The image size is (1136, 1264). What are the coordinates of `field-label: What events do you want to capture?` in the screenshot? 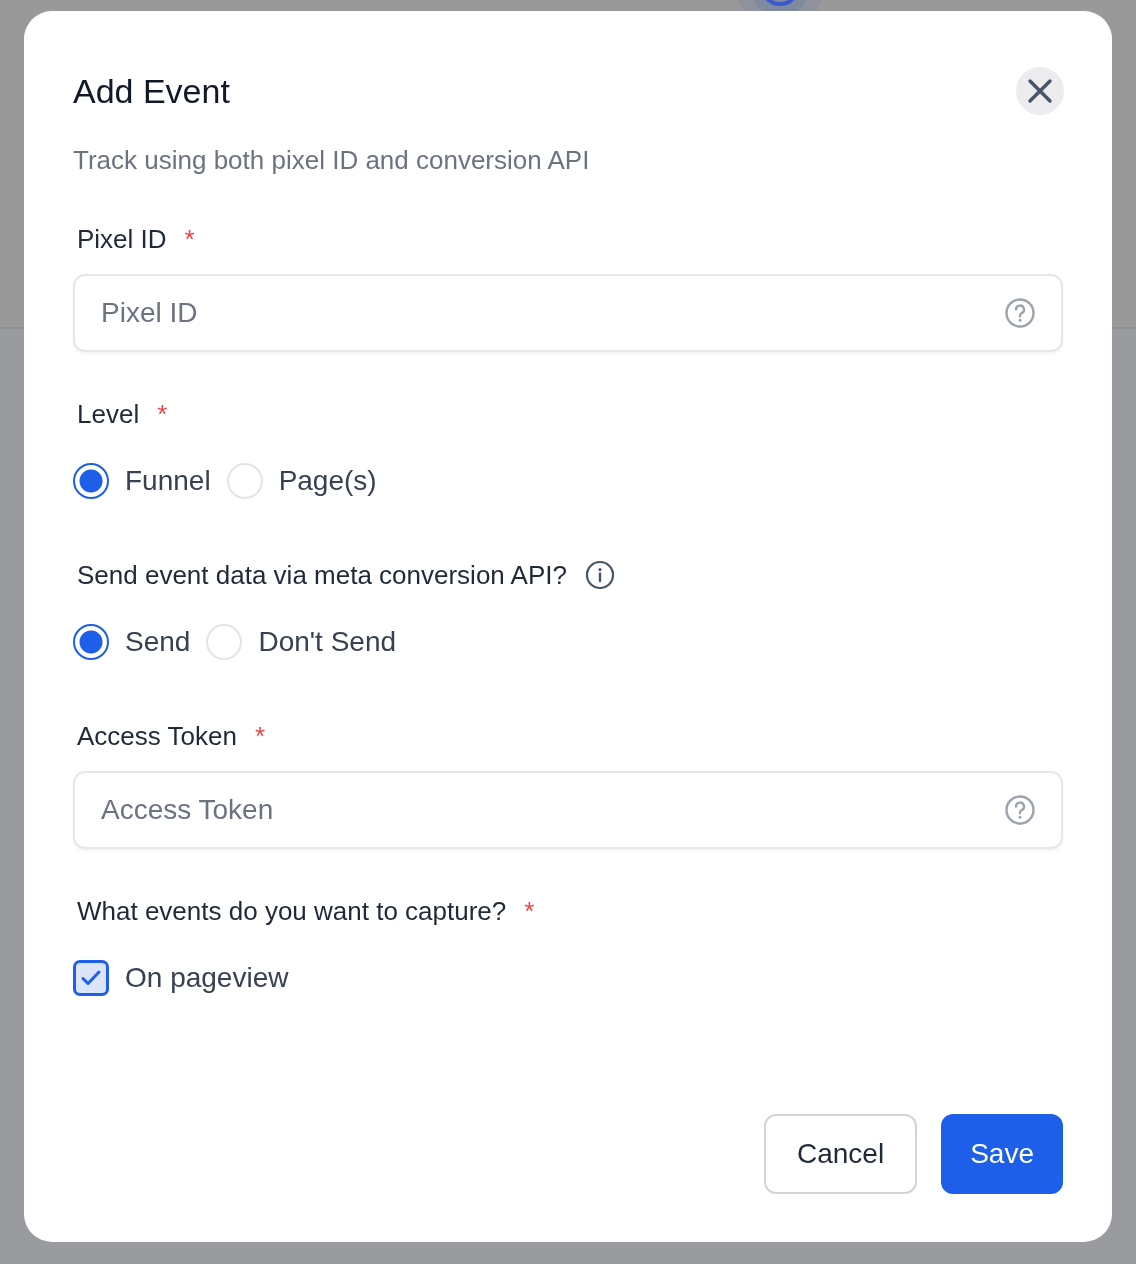 It's located at (292, 911).